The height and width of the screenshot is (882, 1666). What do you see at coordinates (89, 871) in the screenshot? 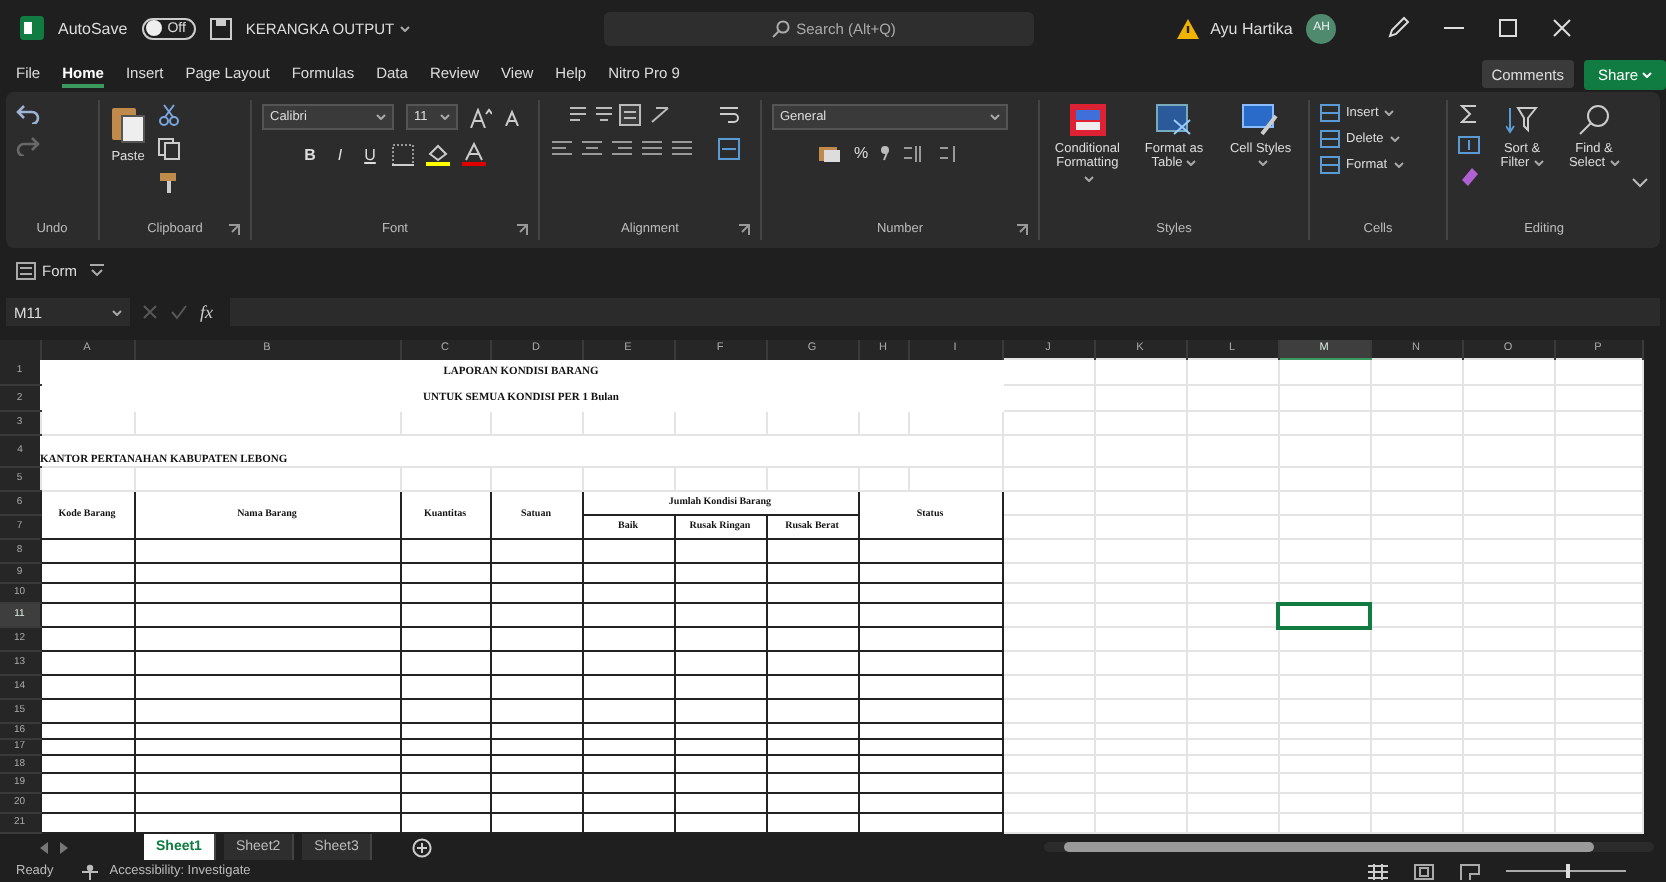
I see `accessibility-icon` at bounding box center [89, 871].